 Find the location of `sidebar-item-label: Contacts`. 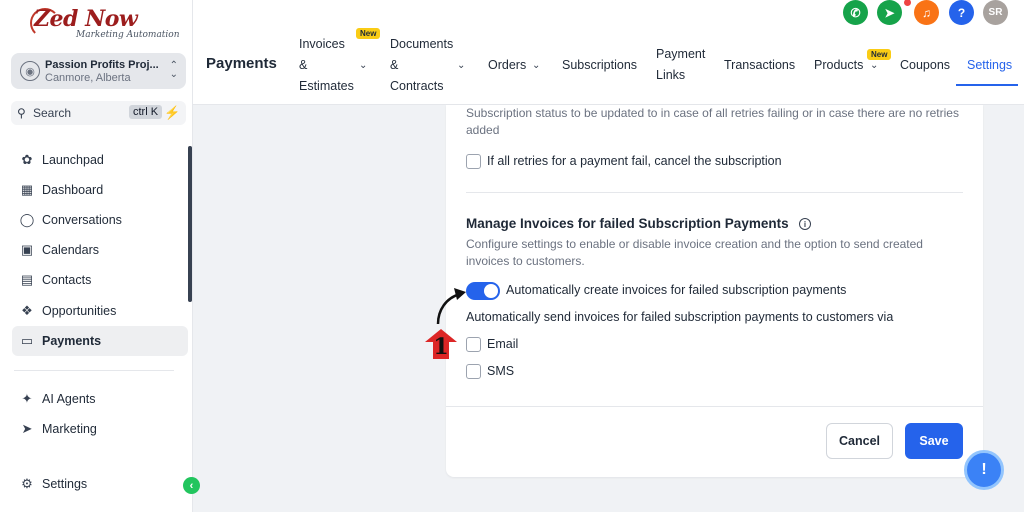

sidebar-item-label: Contacts is located at coordinates (67, 280).